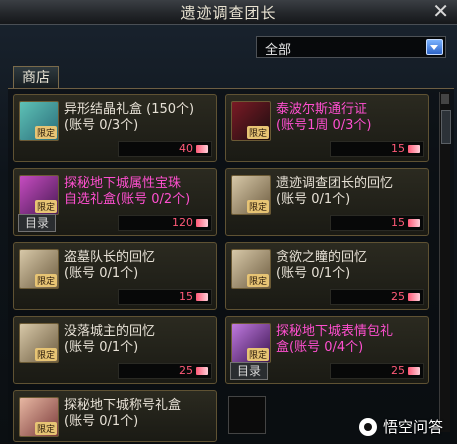 The width and height of the screenshot is (457, 444). Describe the element at coordinates (335, 331) in the screenshot. I see `item-name: 探秘地下城表情包礼` at that location.